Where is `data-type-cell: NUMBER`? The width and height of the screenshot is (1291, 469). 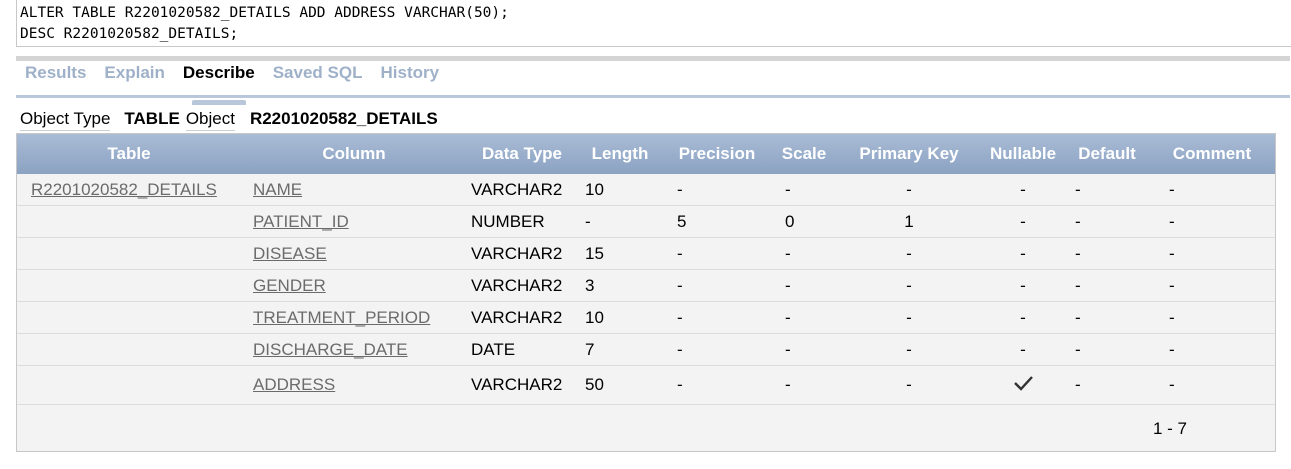
data-type-cell: NUMBER is located at coordinates (508, 221).